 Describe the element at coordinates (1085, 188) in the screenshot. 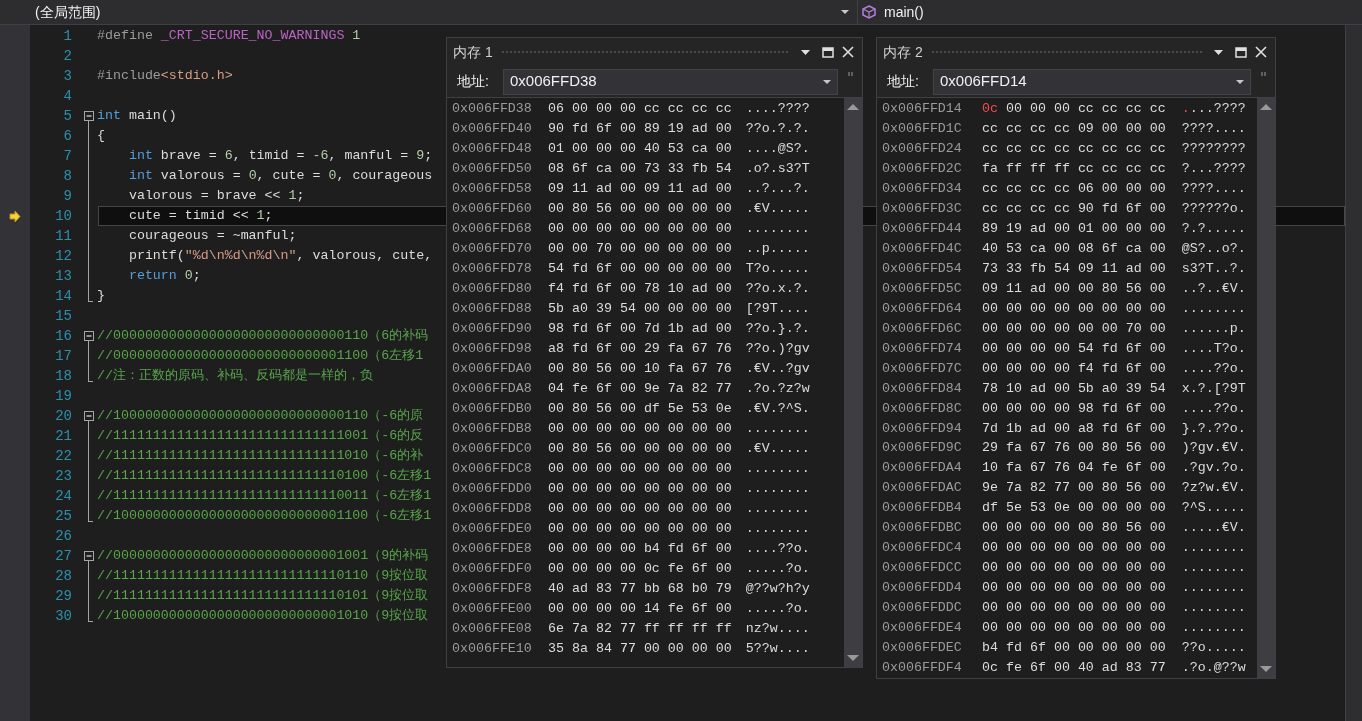

I see `hex-byte: 06` at that location.